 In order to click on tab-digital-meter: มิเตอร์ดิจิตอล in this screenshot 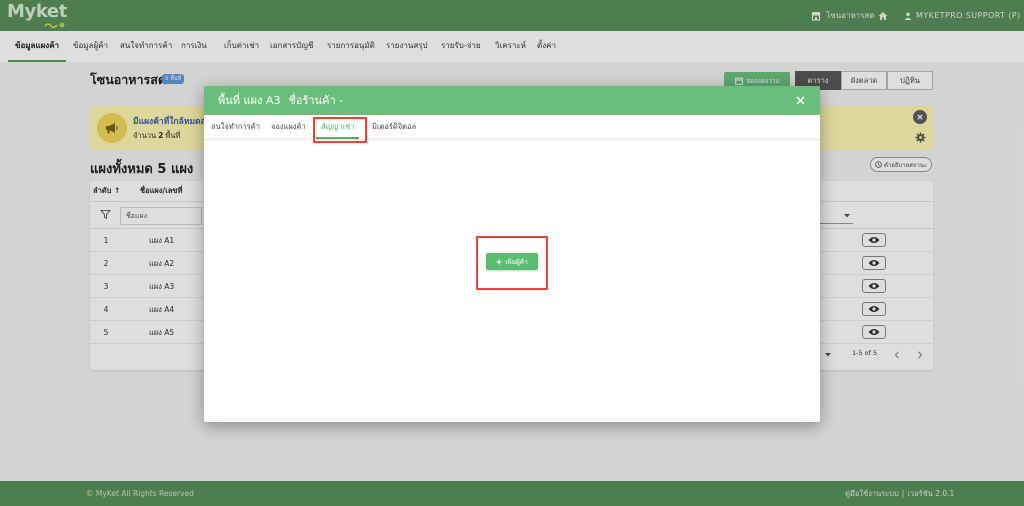, I will do `click(394, 127)`.